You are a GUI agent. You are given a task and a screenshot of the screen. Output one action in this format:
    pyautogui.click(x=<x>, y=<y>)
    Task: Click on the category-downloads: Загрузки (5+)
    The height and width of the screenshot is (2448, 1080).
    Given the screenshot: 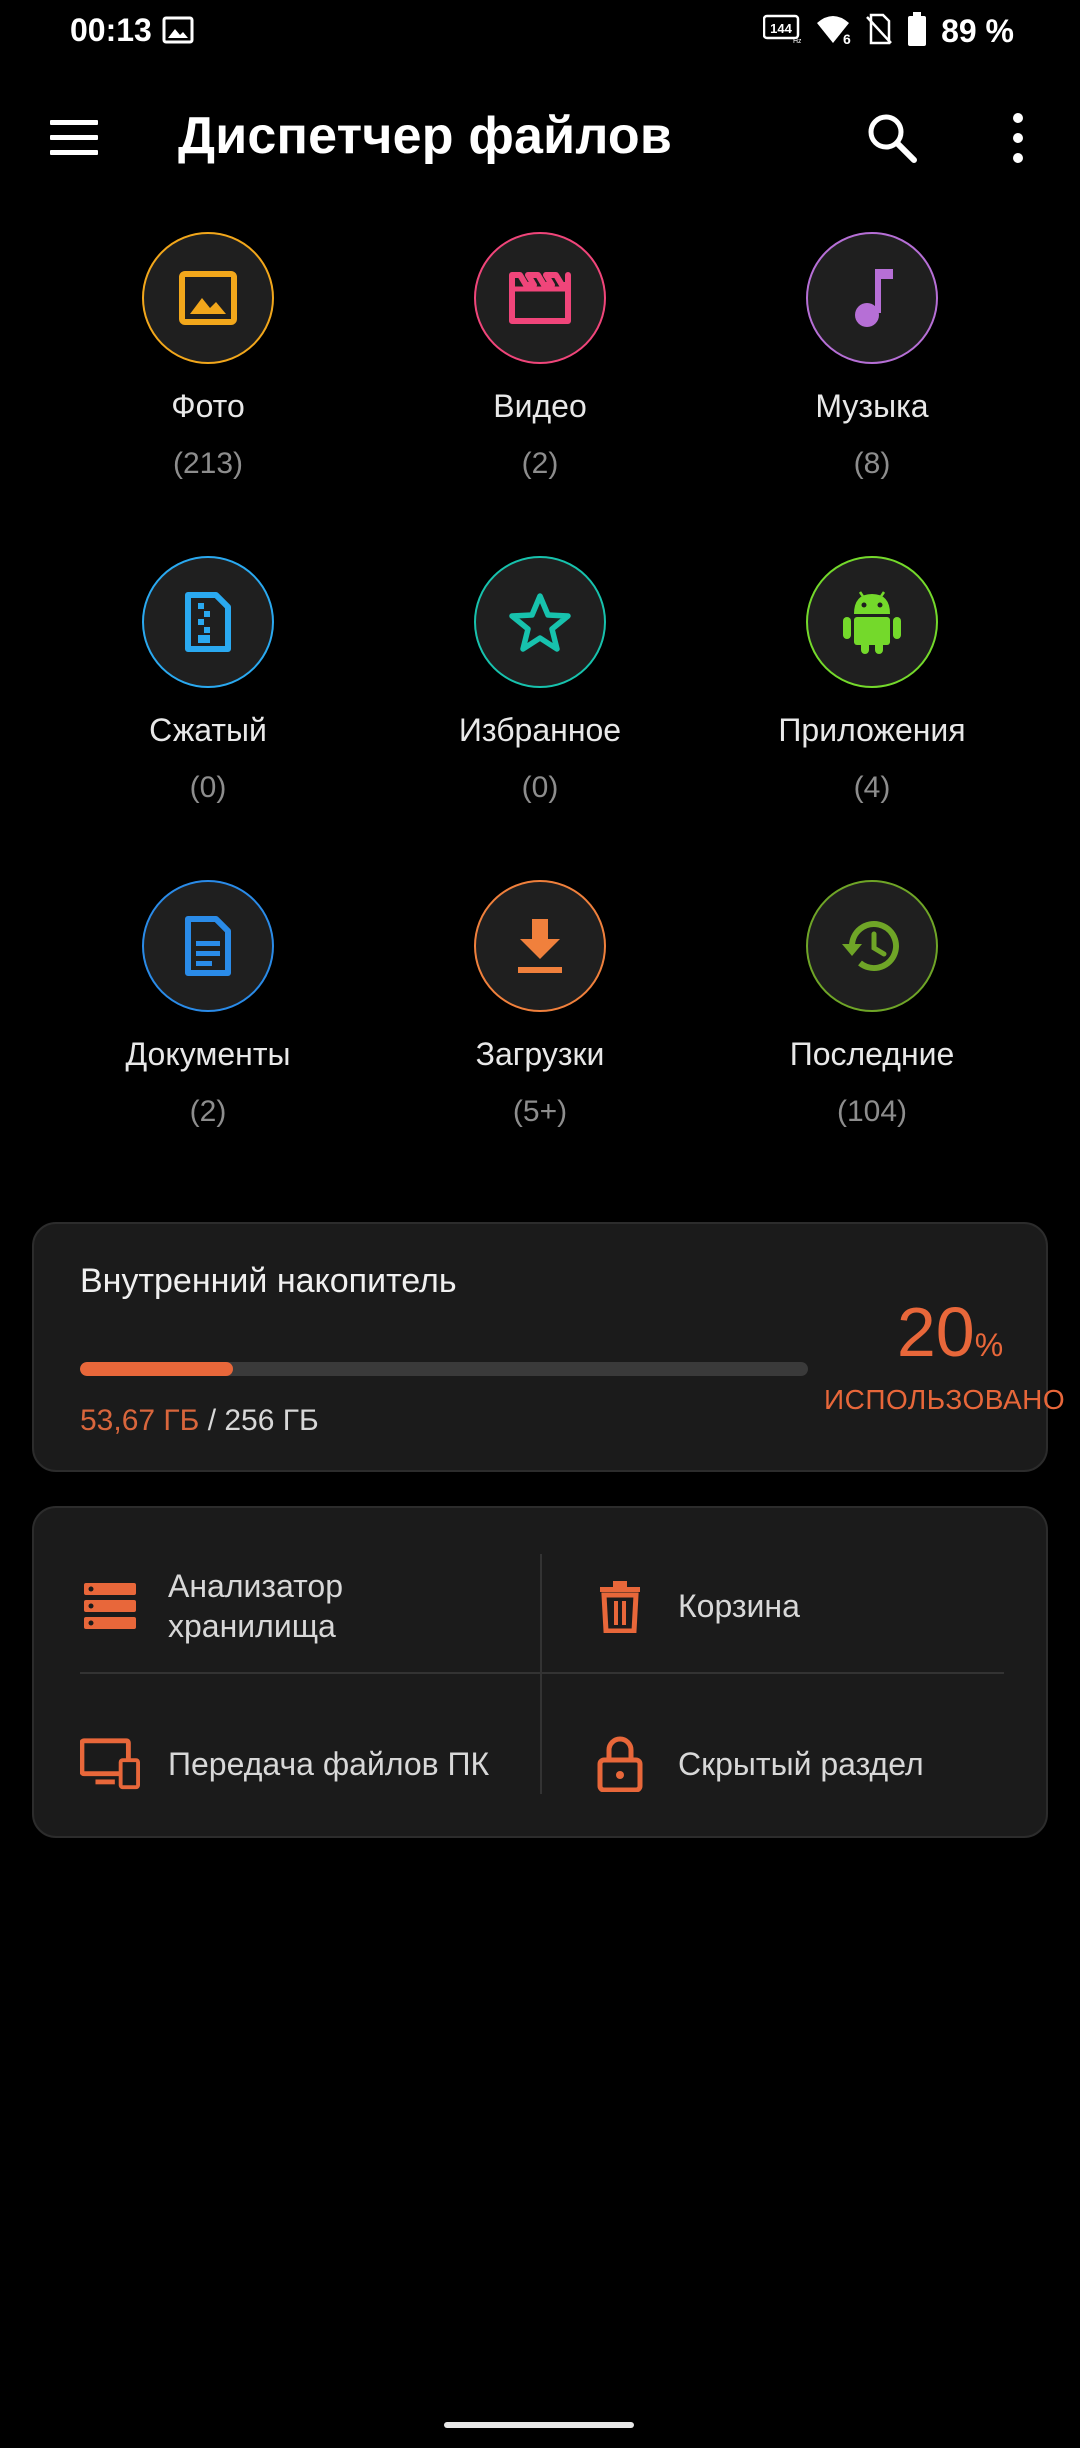 What is the action you would take?
    pyautogui.click(x=540, y=1004)
    